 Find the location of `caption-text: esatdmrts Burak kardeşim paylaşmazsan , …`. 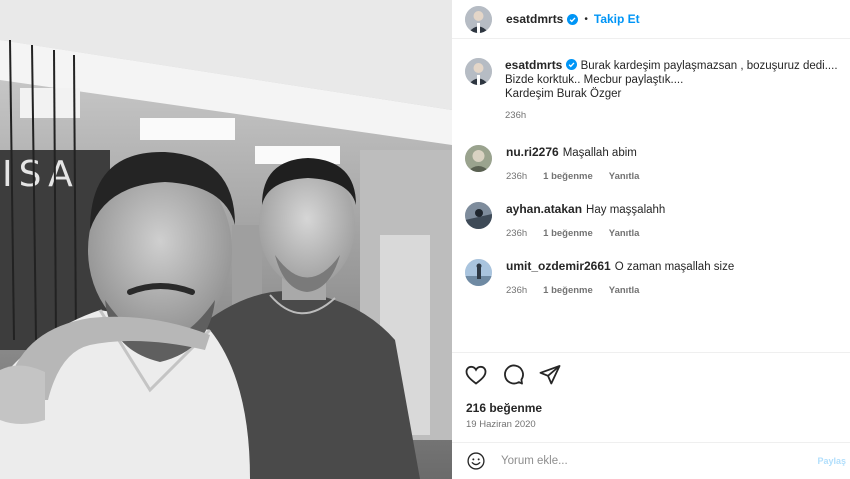

caption-text: esatdmrts Burak kardeşim paylaşmazsan , … is located at coordinates (672, 79).